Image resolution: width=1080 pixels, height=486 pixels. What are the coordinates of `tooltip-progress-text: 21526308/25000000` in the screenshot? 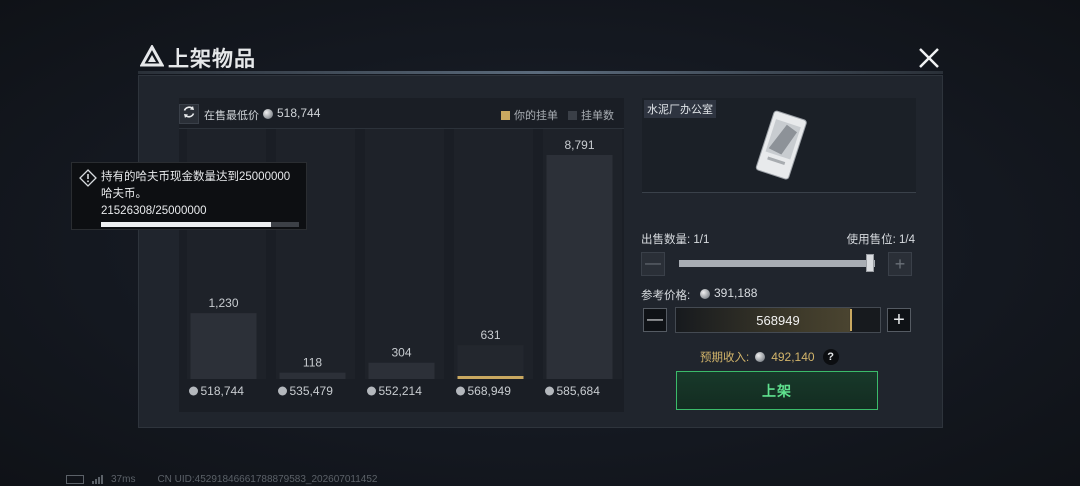 It's located at (154, 211).